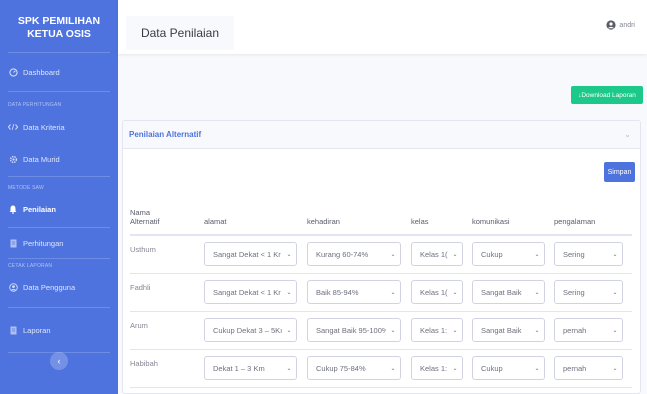 Image resolution: width=647 pixels, height=394 pixels. I want to click on column-header-alamat: alamat, so click(255, 215).